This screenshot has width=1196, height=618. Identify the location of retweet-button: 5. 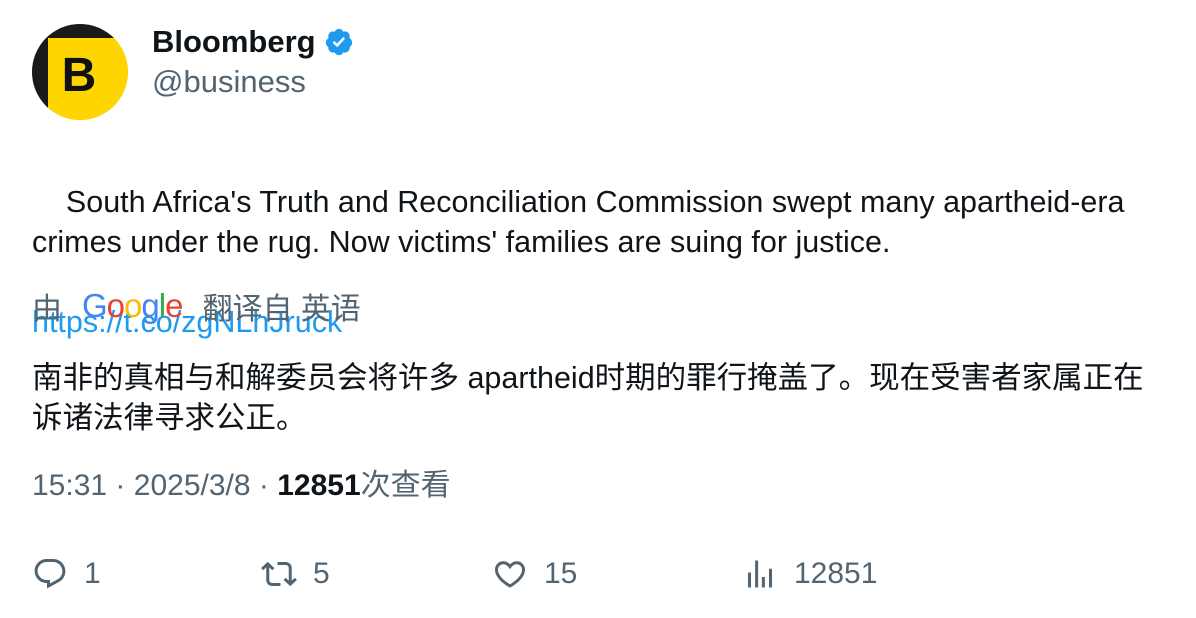
(295, 574).